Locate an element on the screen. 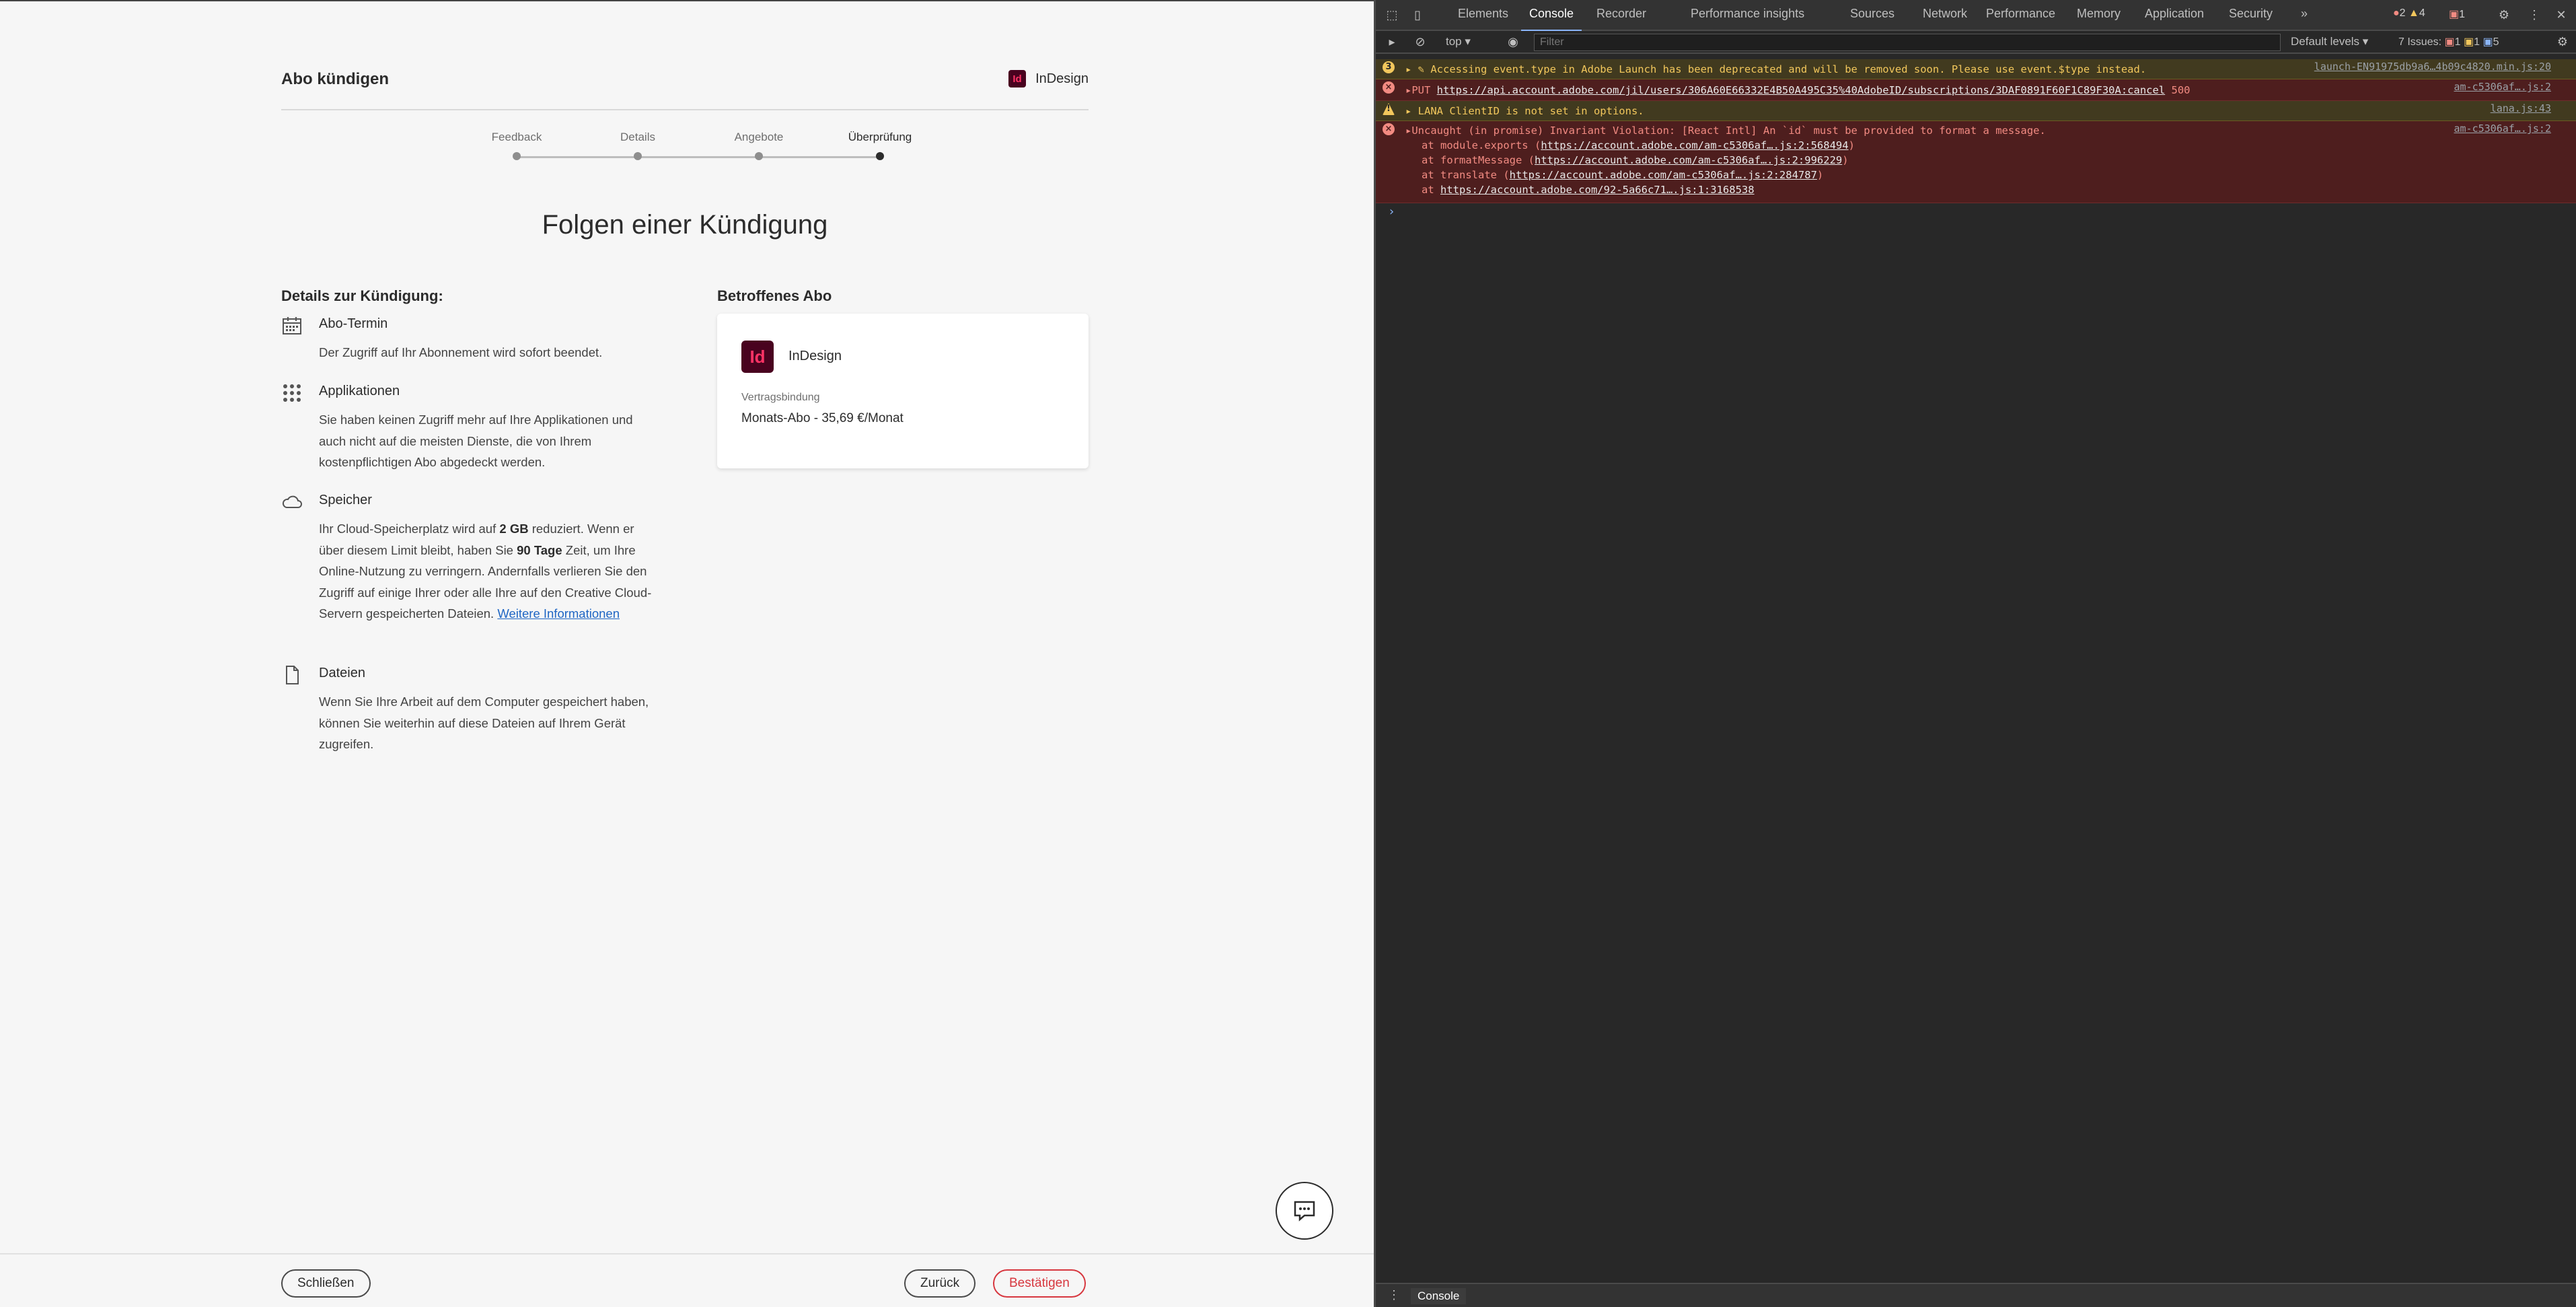 This screenshot has width=2576, height=1307. step-review: Überprüfung is located at coordinates (880, 145).